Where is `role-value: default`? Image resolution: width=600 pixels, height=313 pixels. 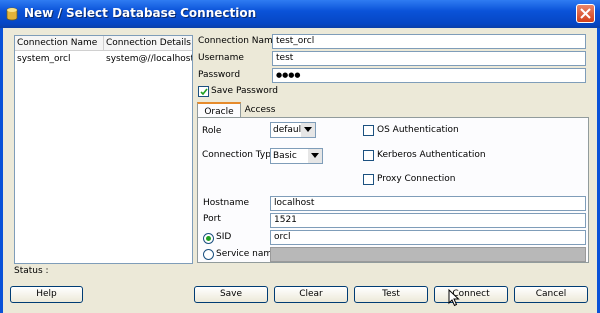 role-value: default is located at coordinates (289, 130).